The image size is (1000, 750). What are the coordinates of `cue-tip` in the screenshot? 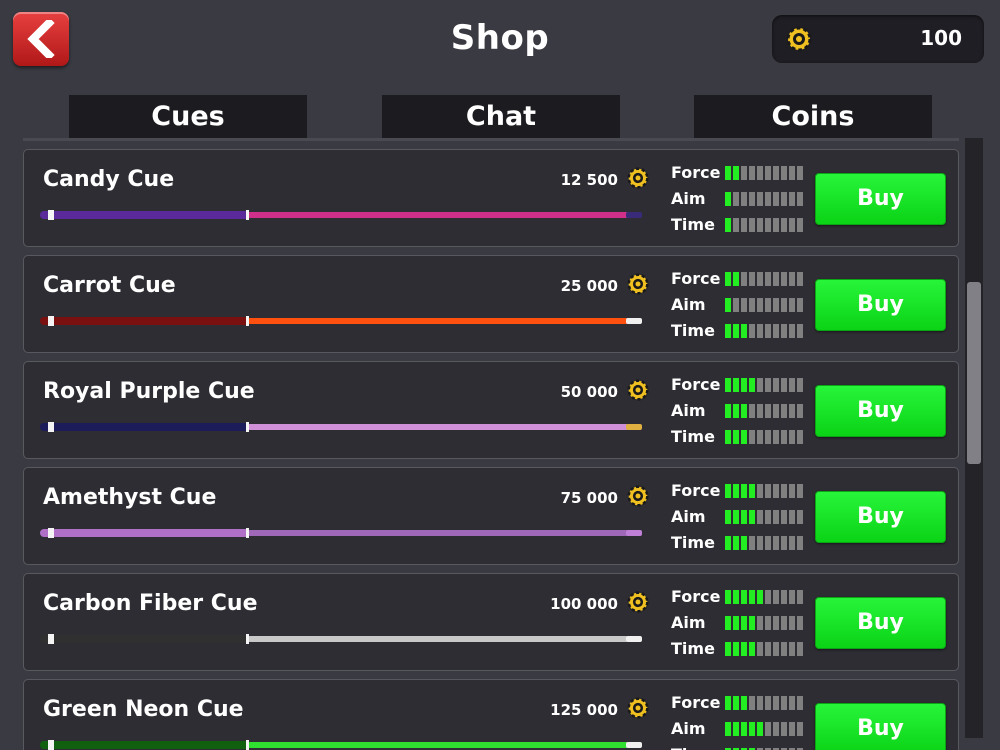 It's located at (634, 639).